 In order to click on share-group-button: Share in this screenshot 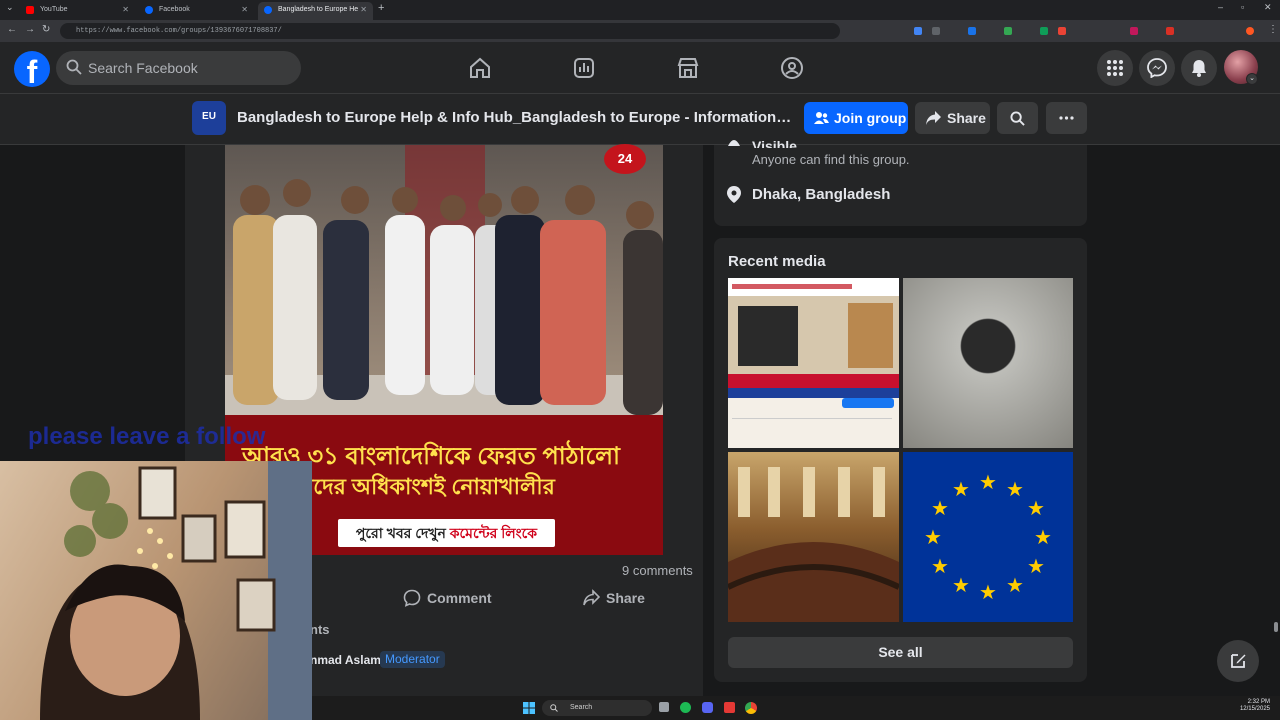, I will do `click(952, 118)`.